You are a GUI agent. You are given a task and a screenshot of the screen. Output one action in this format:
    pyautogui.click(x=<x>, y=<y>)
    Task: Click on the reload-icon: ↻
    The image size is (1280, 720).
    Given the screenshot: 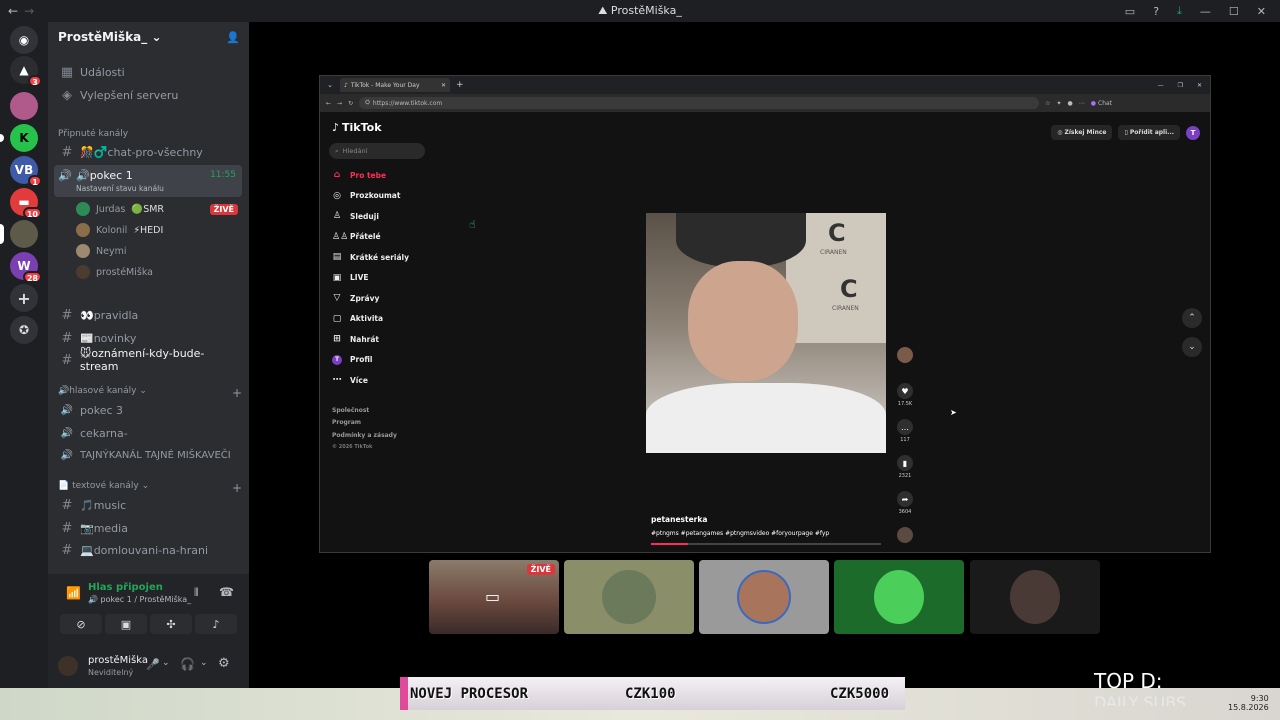 What is the action you would take?
    pyautogui.click(x=350, y=103)
    